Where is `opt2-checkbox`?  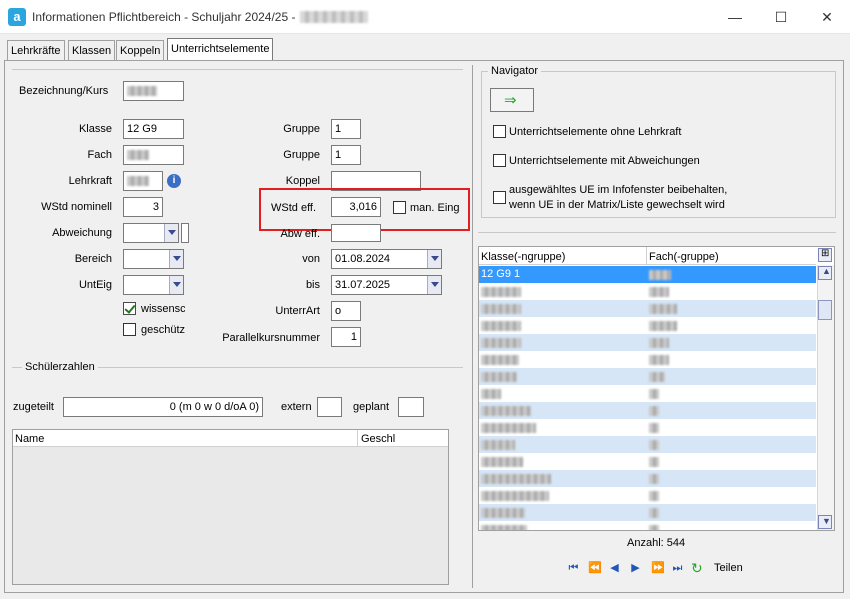 opt2-checkbox is located at coordinates (499, 160).